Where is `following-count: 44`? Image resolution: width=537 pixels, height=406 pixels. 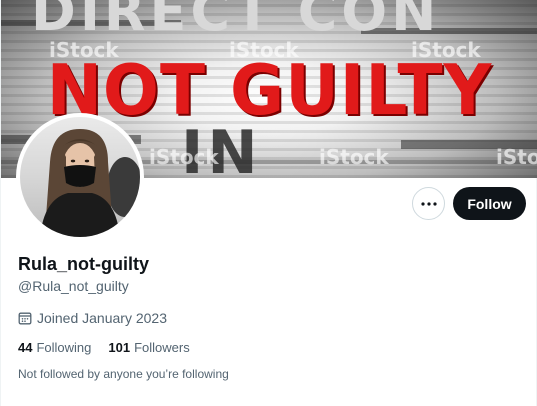
following-count: 44 is located at coordinates (25, 347).